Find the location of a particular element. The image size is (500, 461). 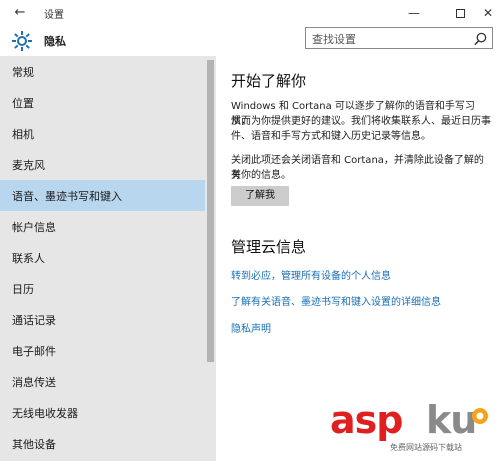

section-heading-get-to-know-you: 开始了解你 is located at coordinates (269, 81).